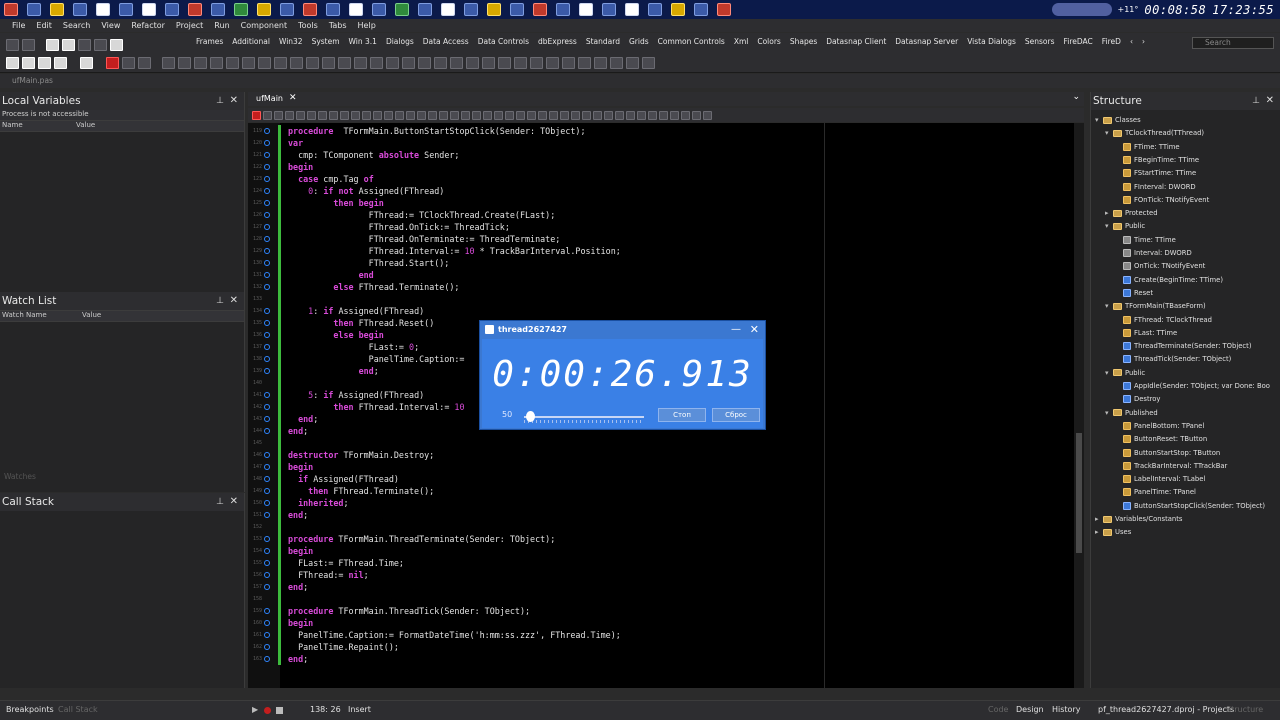  Describe the element at coordinates (353, 347) in the screenshot. I see `code-line: FLast:= 0;` at that location.